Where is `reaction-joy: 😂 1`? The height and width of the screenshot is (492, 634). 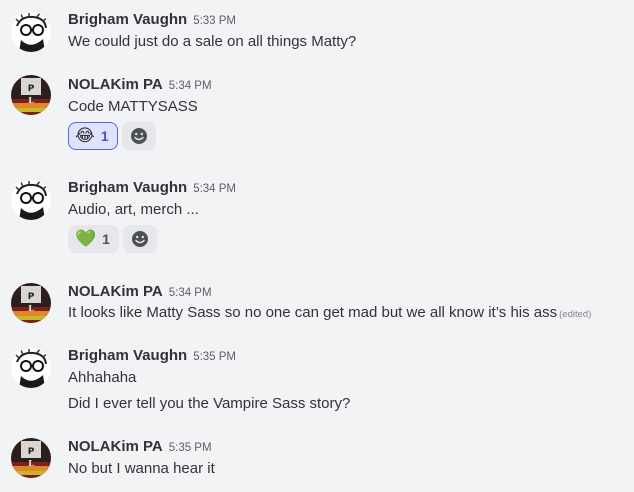
reaction-joy: 😂 1 is located at coordinates (93, 136).